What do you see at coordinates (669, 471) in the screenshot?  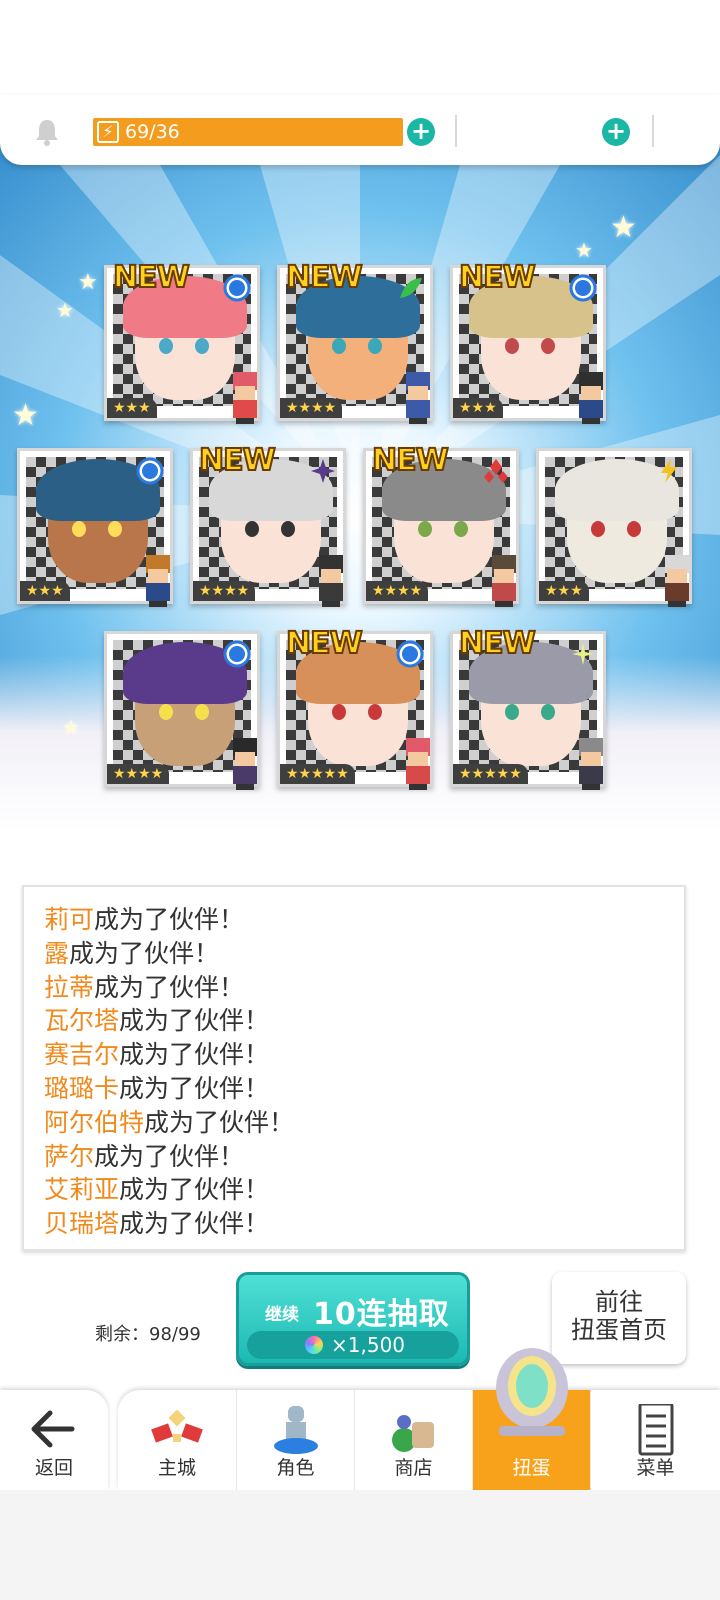 I see `yellow-lightning-icon` at bounding box center [669, 471].